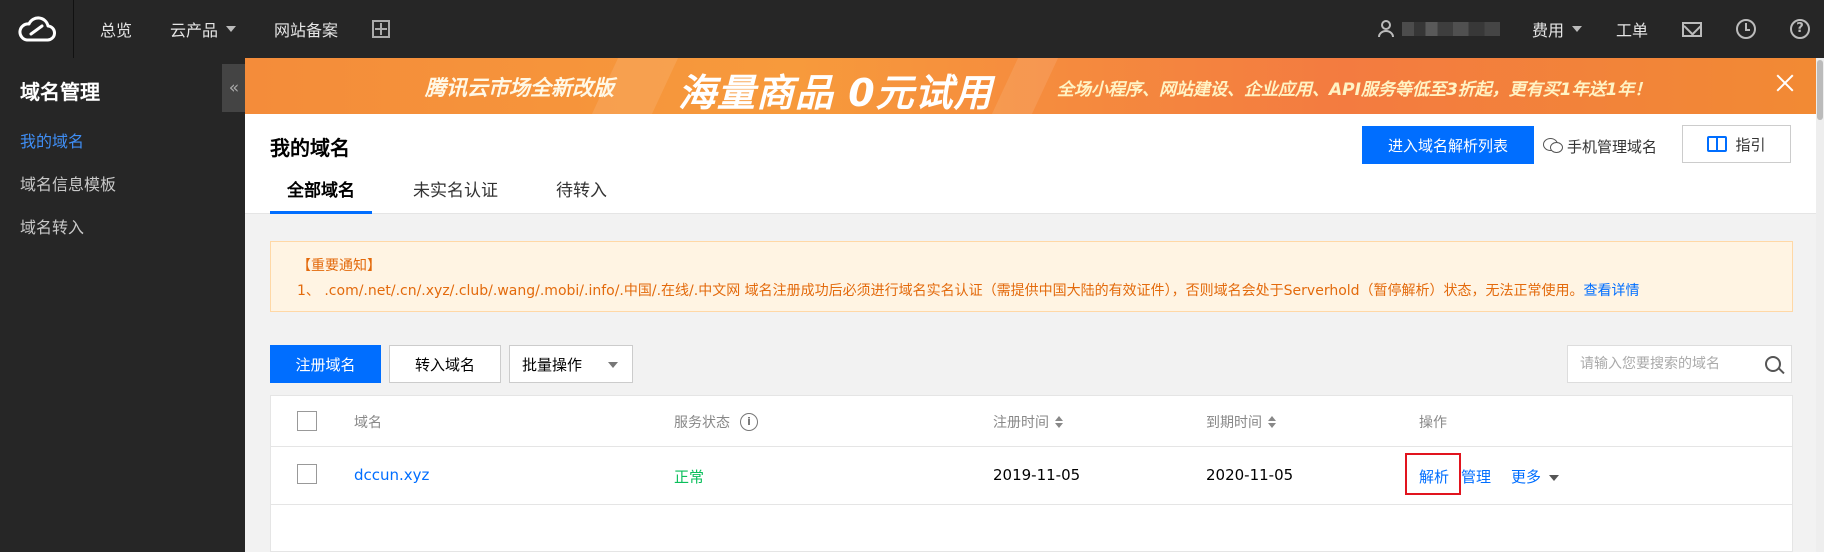 The height and width of the screenshot is (552, 1824). Describe the element at coordinates (1750, 144) in the screenshot. I see `guide-label: 指引` at that location.